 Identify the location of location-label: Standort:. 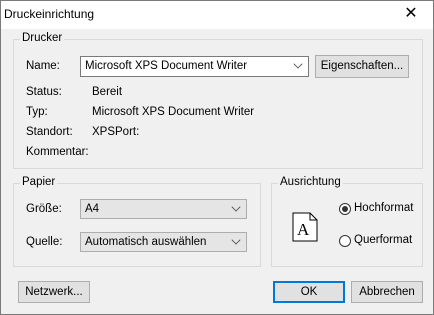
(49, 132).